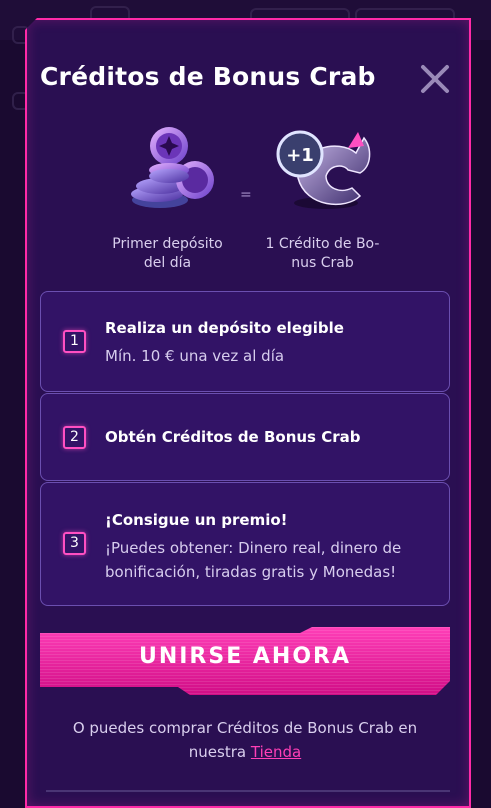  I want to click on left-caption-line2: del día, so click(167, 263).